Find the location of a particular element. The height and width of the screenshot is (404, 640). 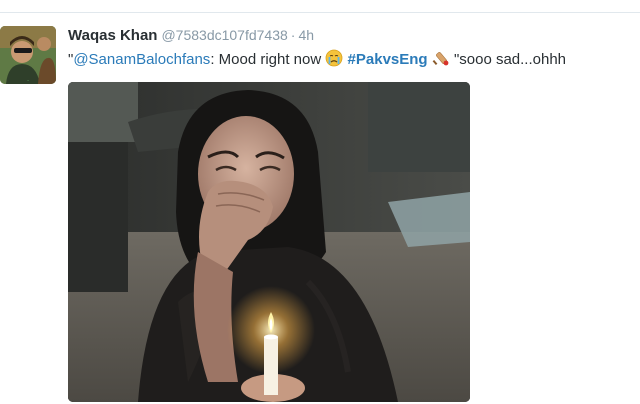

user-handle: @7583dc107fd7438 is located at coordinates (224, 35).